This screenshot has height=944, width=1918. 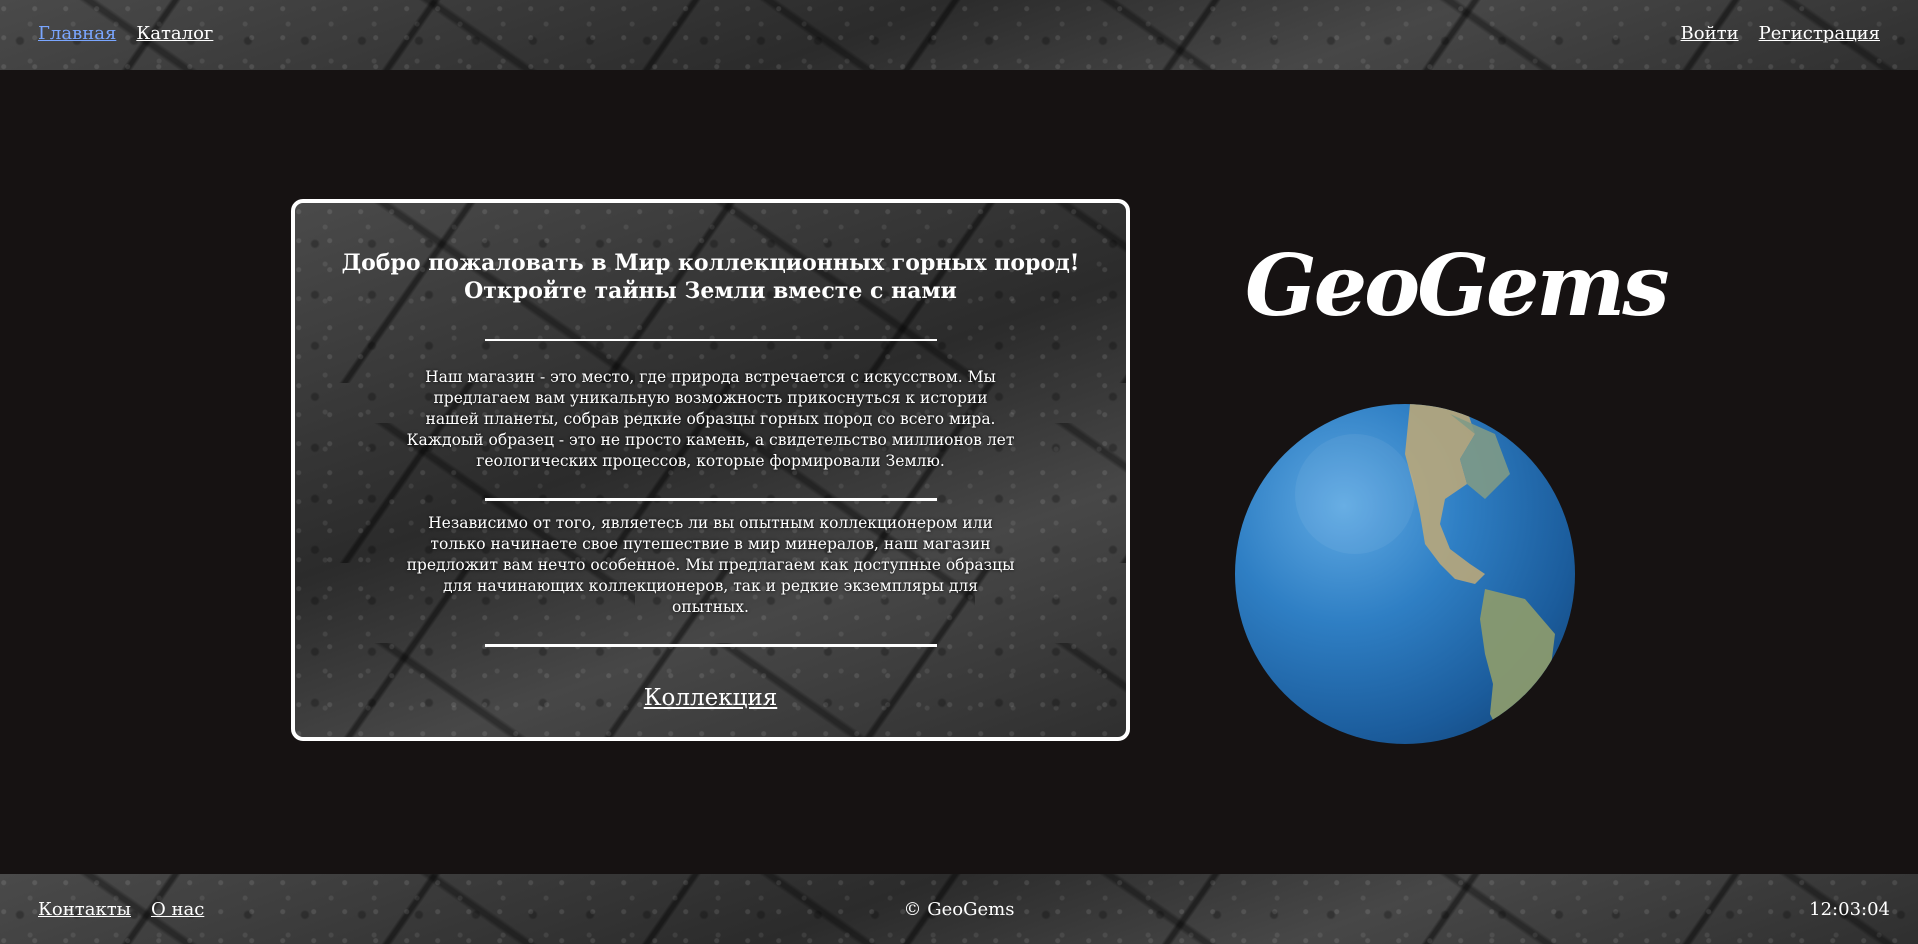 What do you see at coordinates (959, 35) in the screenshot?
I see `top-navigation-bar: Главная Каталог Войти Регистрация` at bounding box center [959, 35].